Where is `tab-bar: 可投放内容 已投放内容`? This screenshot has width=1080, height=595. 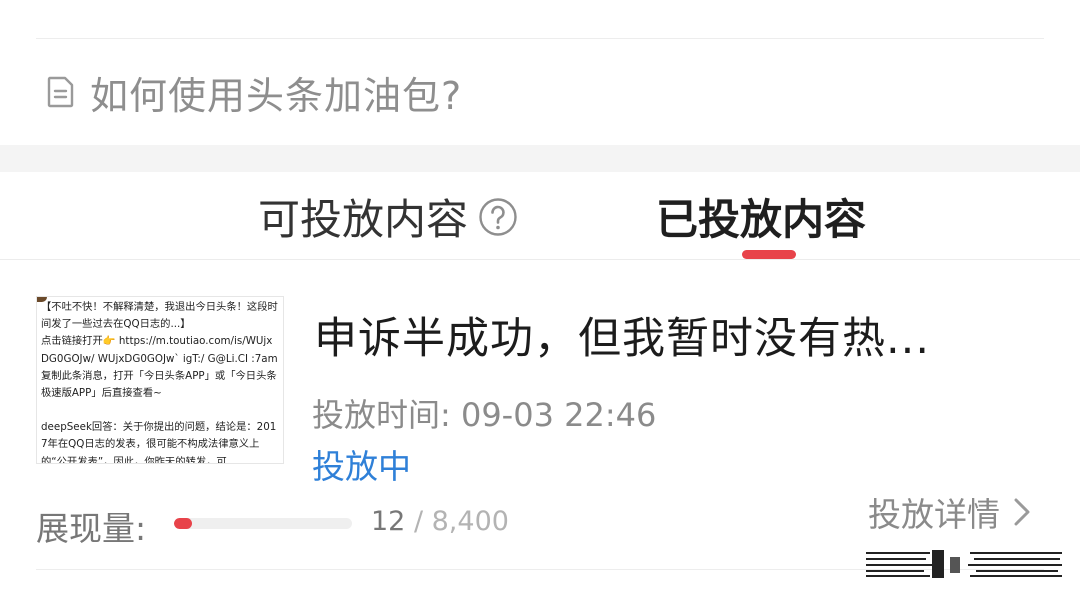
tab-bar: 可投放内容 已投放内容 is located at coordinates (540, 216).